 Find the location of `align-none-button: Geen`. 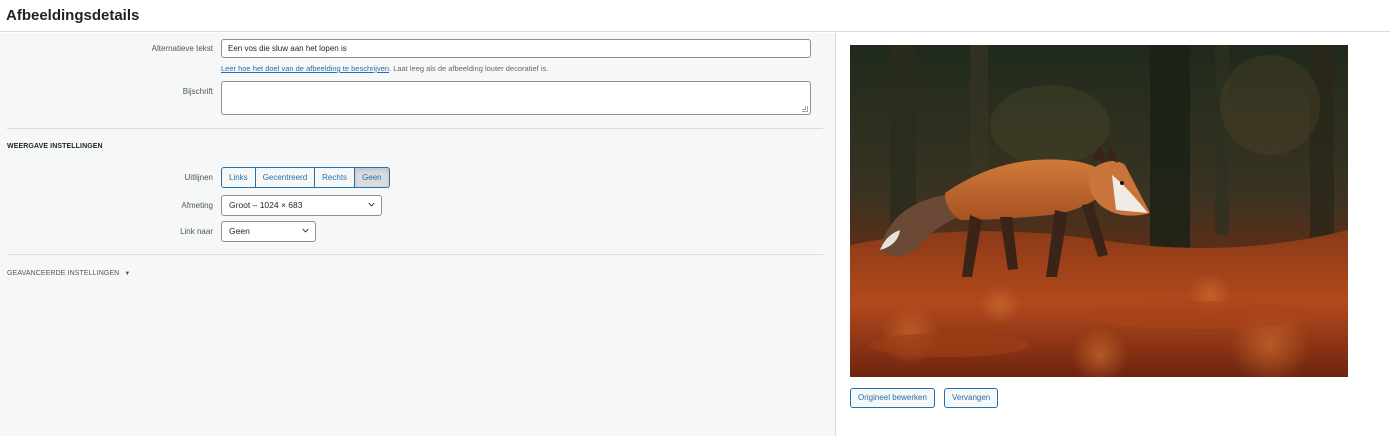

align-none-button: Geen is located at coordinates (372, 177).